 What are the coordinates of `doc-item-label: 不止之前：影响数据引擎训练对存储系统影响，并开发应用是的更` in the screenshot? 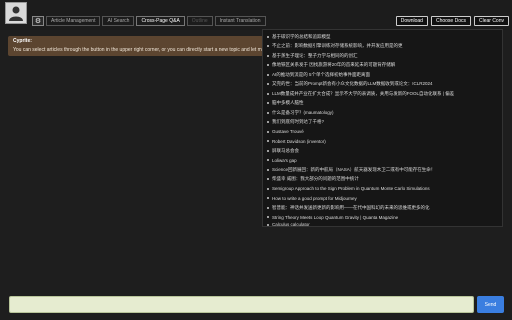 It's located at (337, 45).